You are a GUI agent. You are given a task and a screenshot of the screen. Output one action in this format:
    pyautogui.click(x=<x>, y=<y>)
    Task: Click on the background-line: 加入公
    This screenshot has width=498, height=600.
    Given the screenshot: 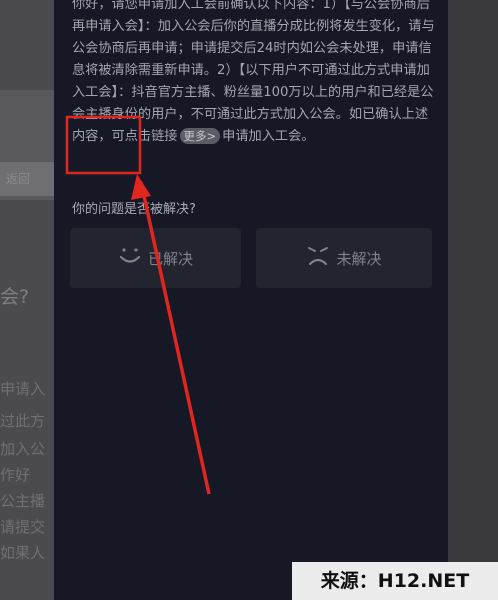 What is the action you would take?
    pyautogui.click(x=23, y=449)
    